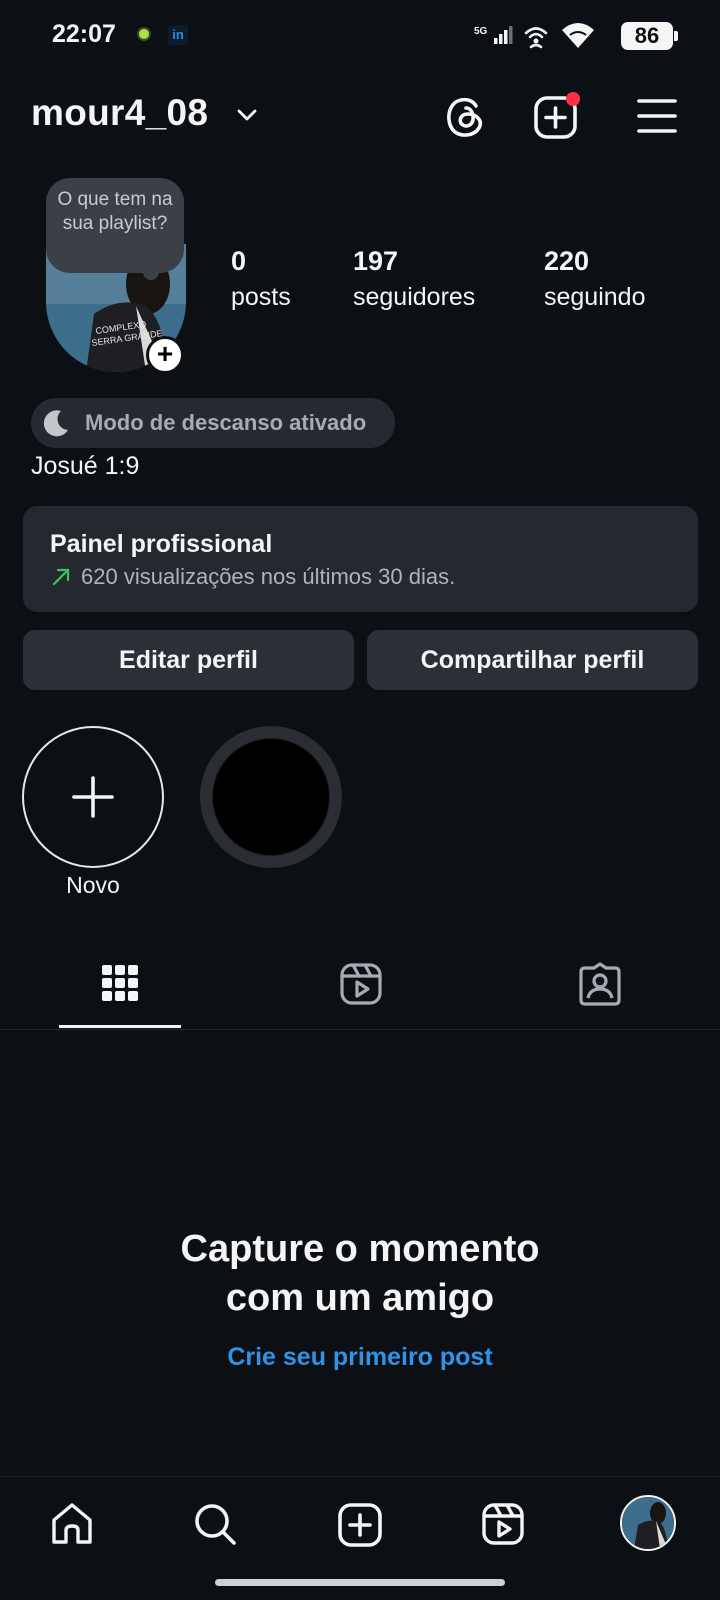 The width and height of the screenshot is (720, 1600). Describe the element at coordinates (61, 577) in the screenshot. I see `trend-up-icon` at that location.